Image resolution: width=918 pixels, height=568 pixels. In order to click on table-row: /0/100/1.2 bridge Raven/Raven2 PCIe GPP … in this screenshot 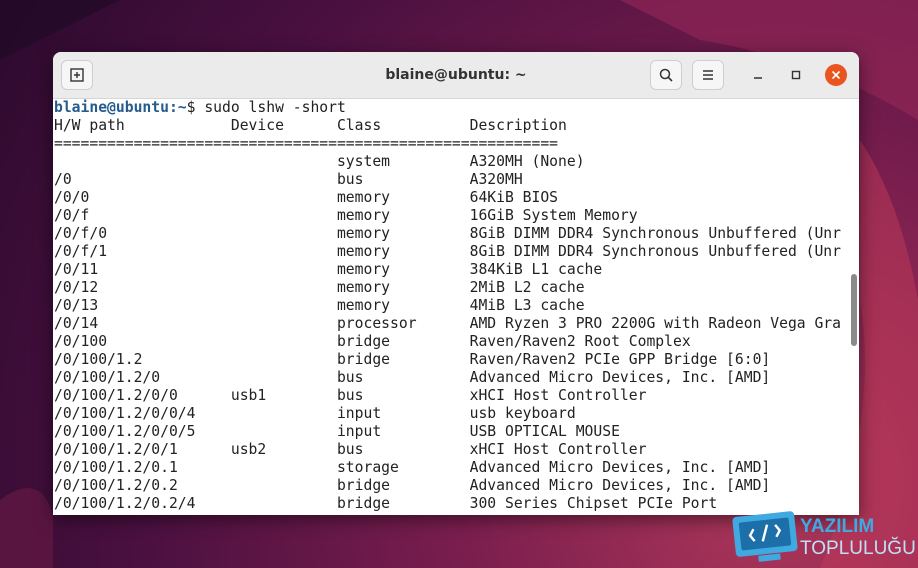, I will do `click(412, 359)`.